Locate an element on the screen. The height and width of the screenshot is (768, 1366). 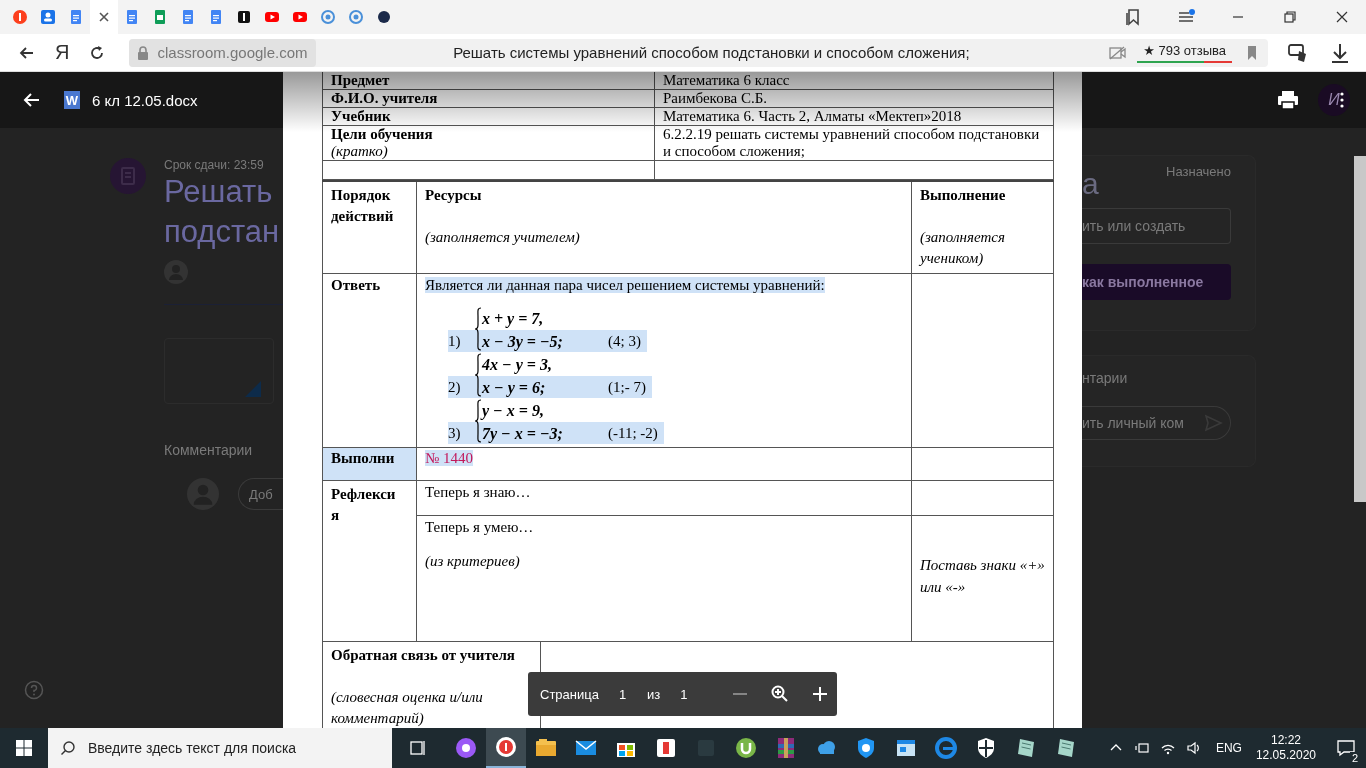
clock-time: 12:22 is located at coordinates (1285, 740).